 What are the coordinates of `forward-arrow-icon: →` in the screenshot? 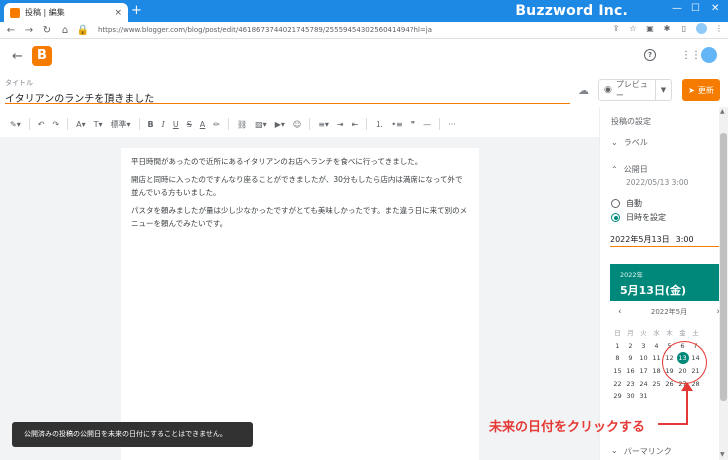 It's located at (29, 30).